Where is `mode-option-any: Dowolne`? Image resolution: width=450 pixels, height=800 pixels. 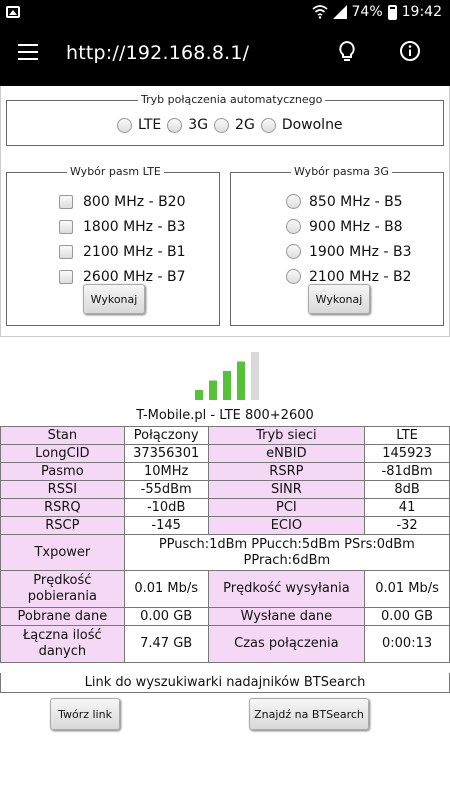 mode-option-any: Dowolne is located at coordinates (301, 125).